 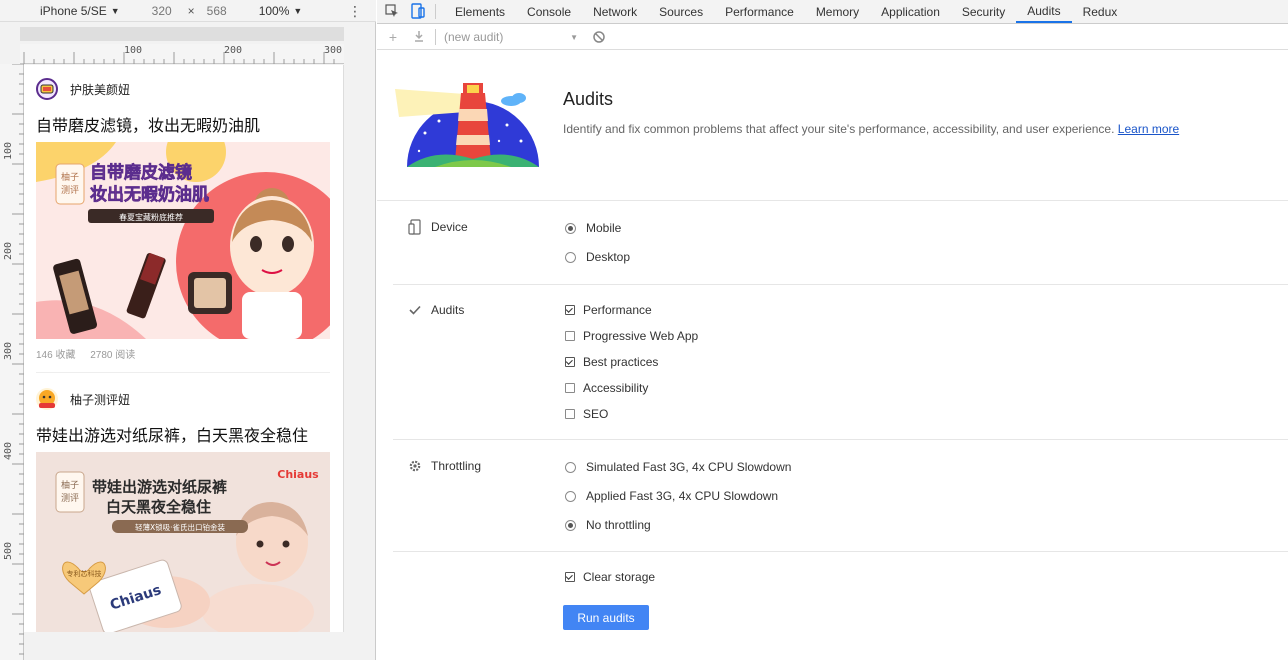 I want to click on audits-title: Audits, so click(x=588, y=99).